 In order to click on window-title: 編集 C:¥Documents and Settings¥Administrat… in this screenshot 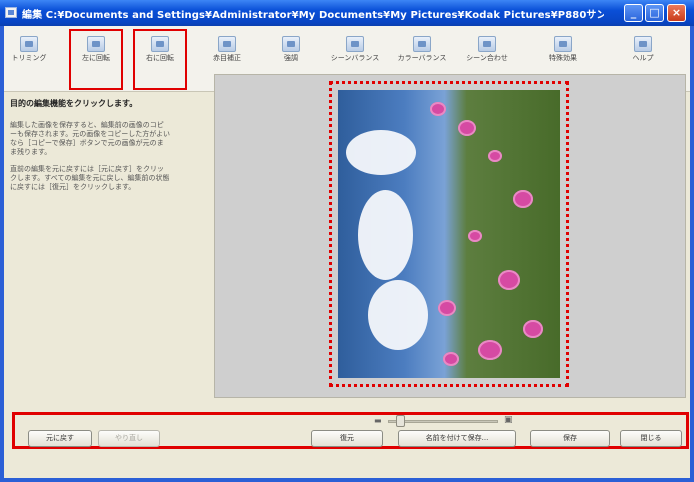, I will do `click(313, 15)`.